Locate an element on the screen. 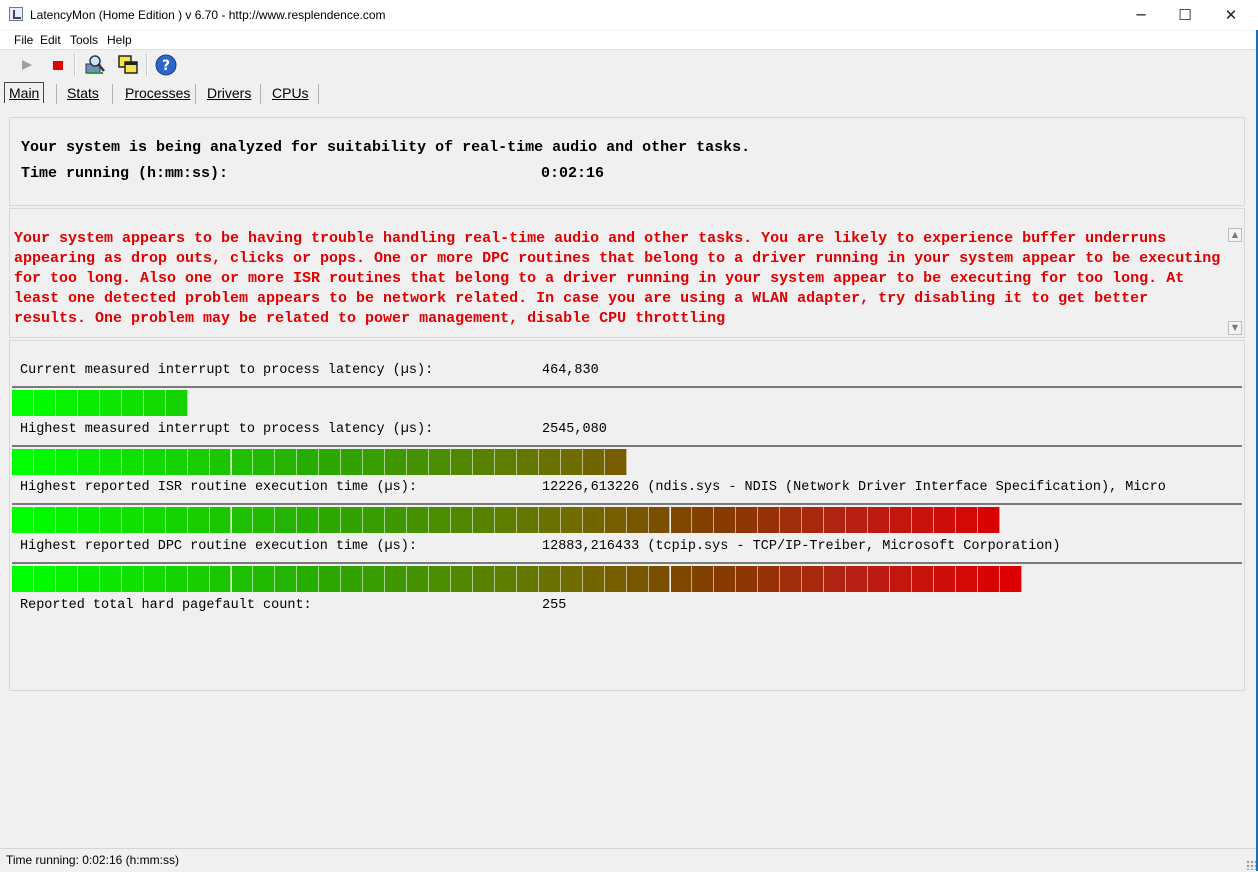  menu-edit: Edit is located at coordinates (50, 40).